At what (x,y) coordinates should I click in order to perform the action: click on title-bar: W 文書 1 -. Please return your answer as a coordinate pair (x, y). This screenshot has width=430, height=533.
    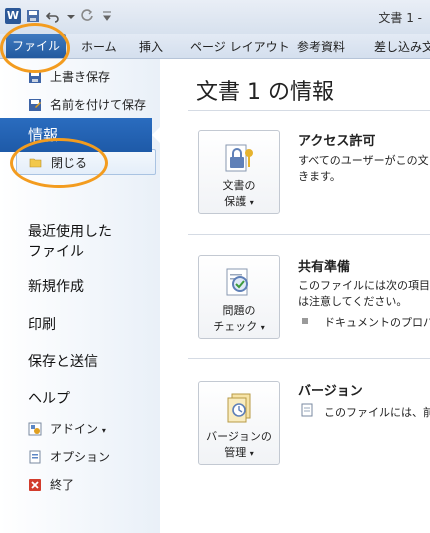
    Looking at the image, I should click on (215, 17).